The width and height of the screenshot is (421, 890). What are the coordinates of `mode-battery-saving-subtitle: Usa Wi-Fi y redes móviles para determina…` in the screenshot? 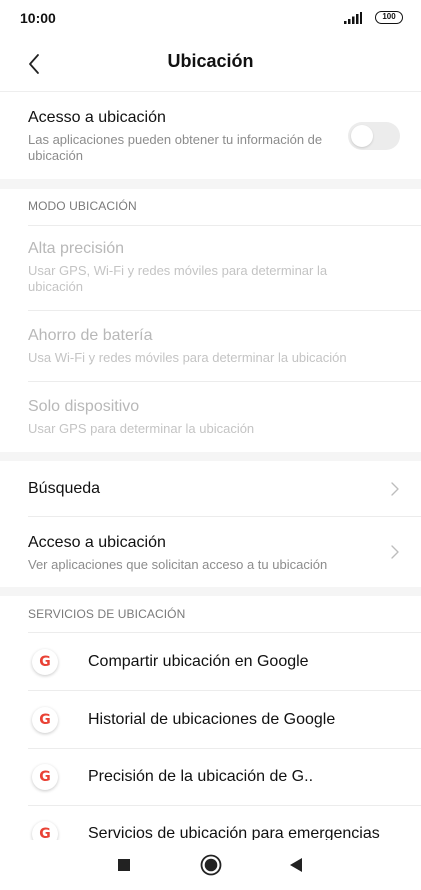 It's located at (187, 357).